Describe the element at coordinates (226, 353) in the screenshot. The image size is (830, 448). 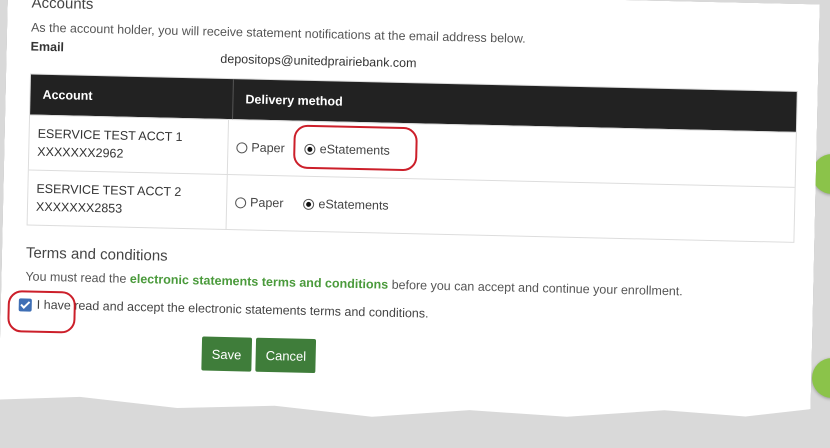
I see `save-button: Save` at that location.